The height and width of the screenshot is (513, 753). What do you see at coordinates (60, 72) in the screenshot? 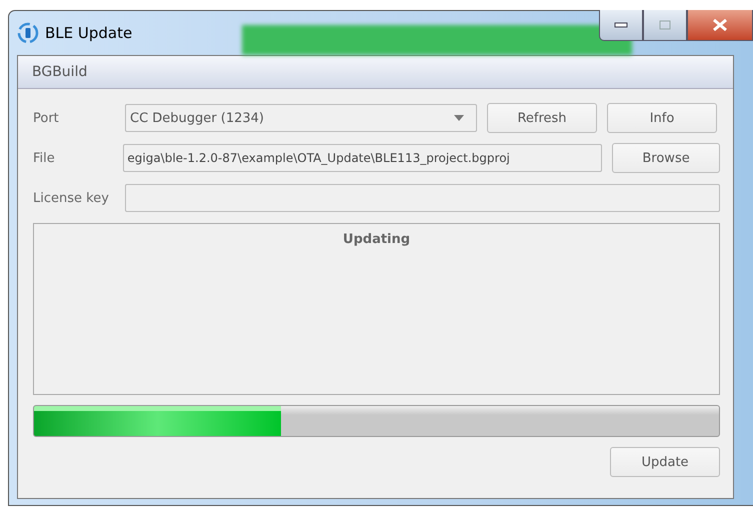
I see `menu-item: BGBuild` at bounding box center [60, 72].